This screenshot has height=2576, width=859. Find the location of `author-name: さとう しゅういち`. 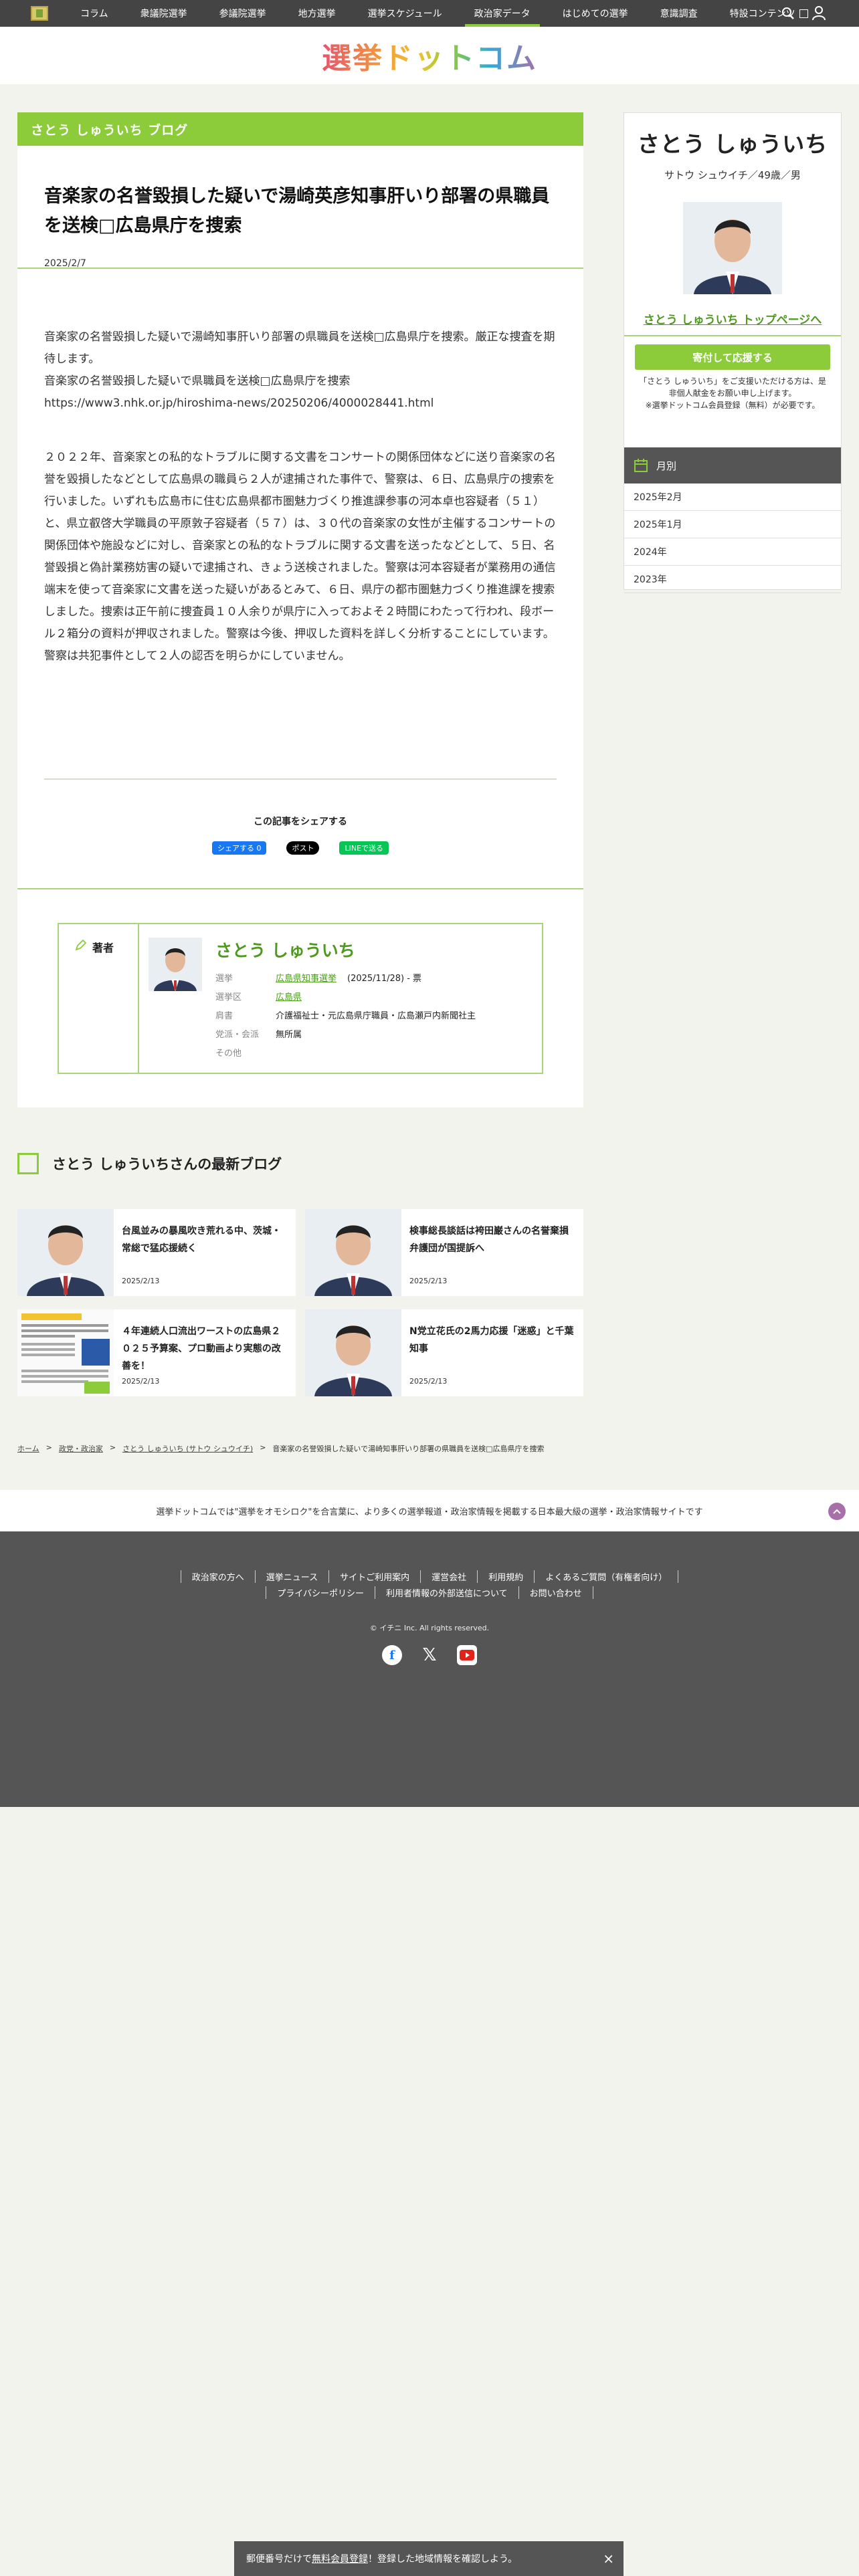

author-name: さとう しゅういち is located at coordinates (345, 950).